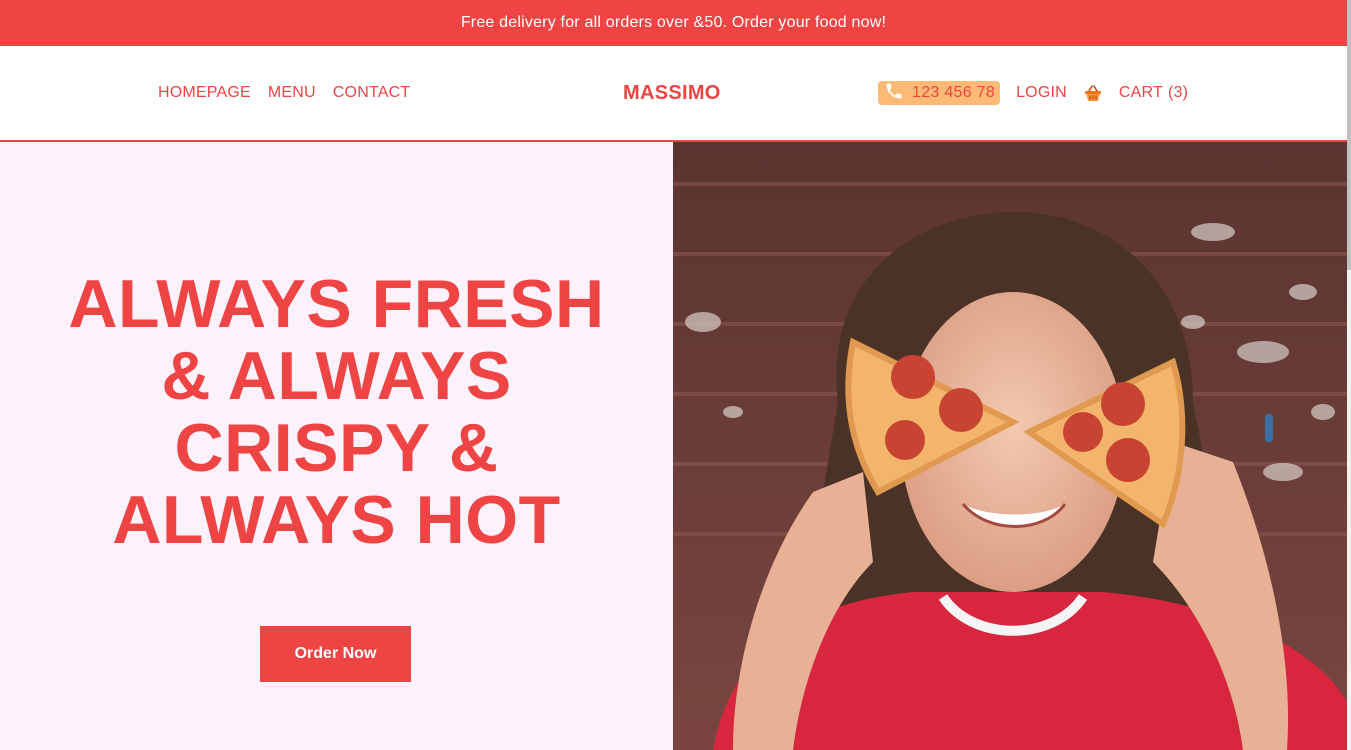  I want to click on hero-title-line-3: CRISPY &, so click(336, 448).